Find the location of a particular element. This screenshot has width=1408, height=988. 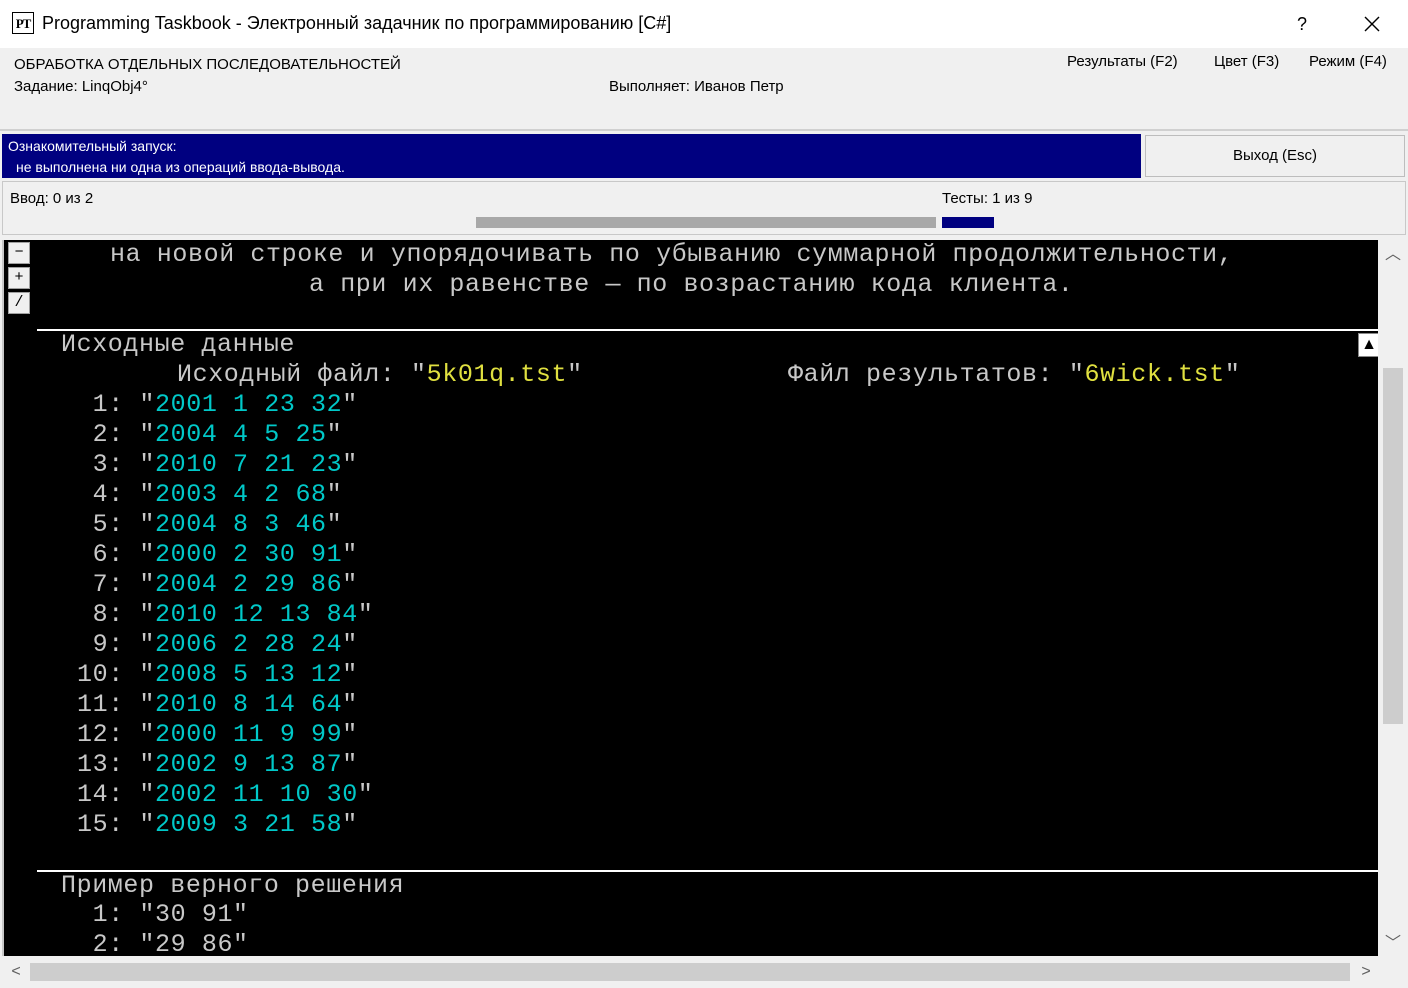

row-number: 9: is located at coordinates (100, 644).